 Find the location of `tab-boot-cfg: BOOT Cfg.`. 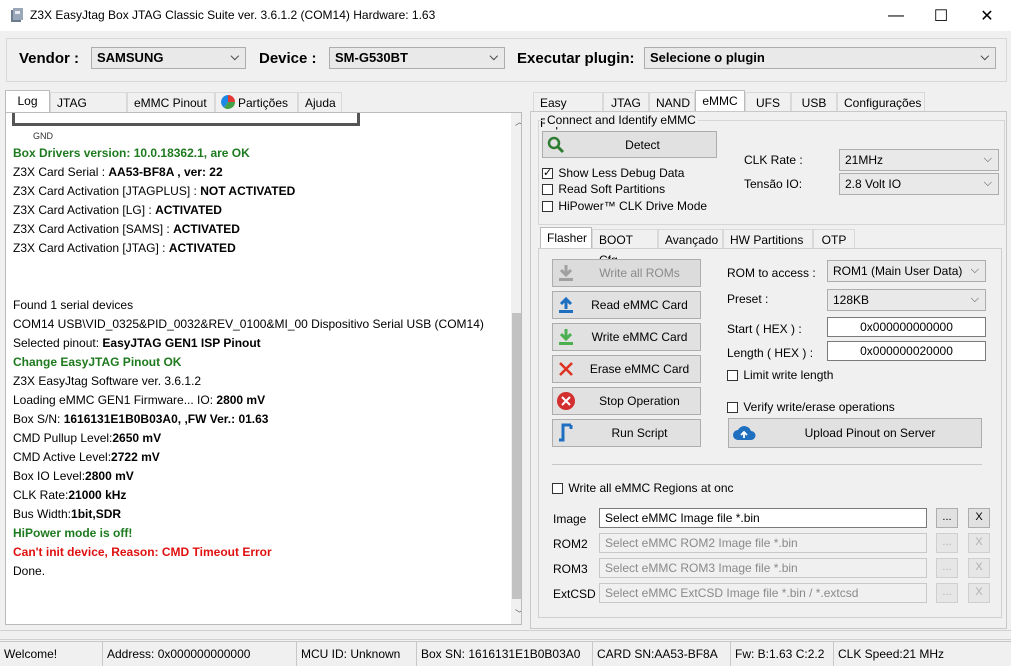

tab-boot-cfg: BOOT Cfg. is located at coordinates (625, 248).